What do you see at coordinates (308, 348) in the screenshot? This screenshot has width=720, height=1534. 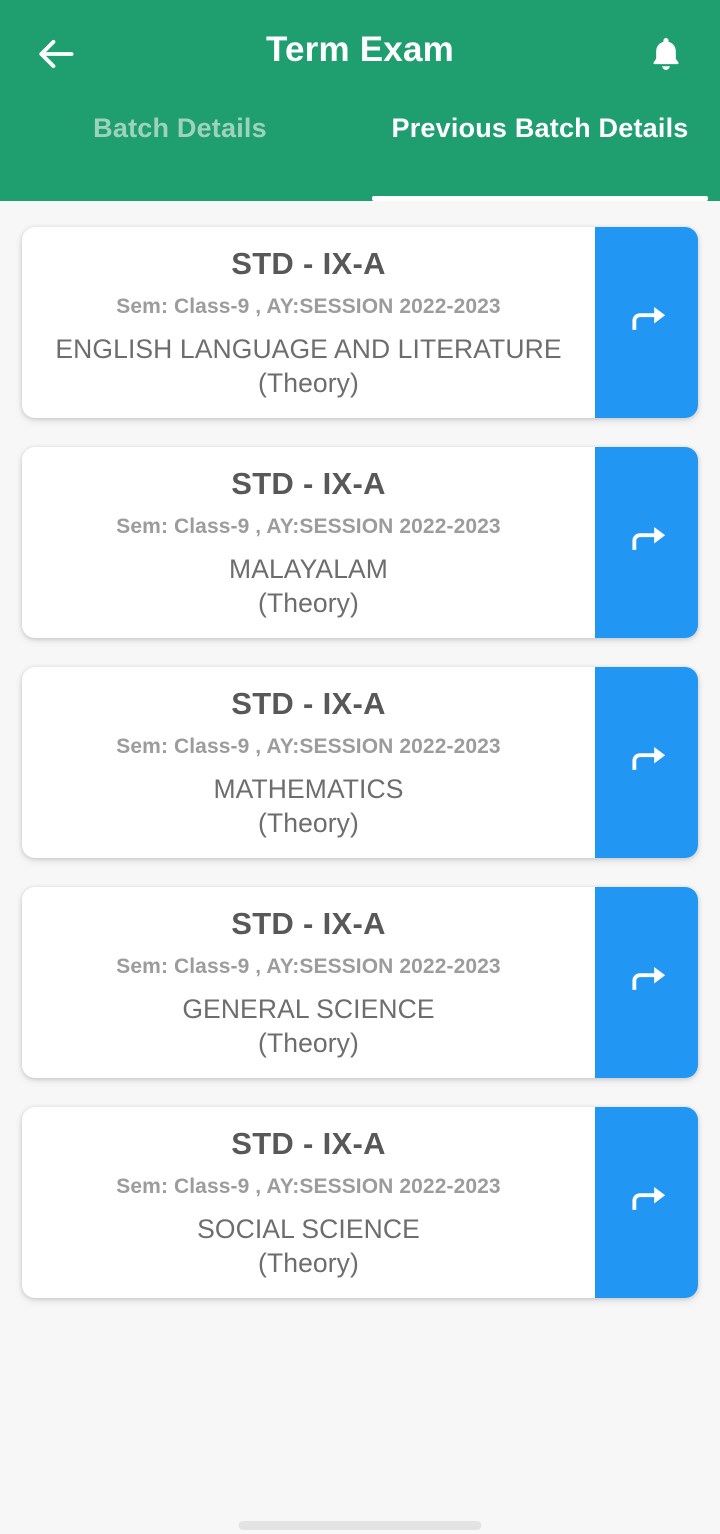 I see `card-subject-name: ENGLISH LANGUAGE AND LITERATURE` at bounding box center [308, 348].